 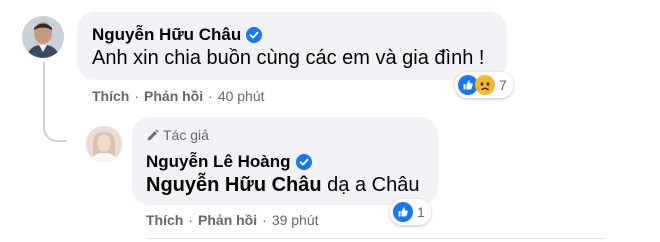 What do you see at coordinates (241, 96) in the screenshot?
I see `timestamp: 40 phút` at bounding box center [241, 96].